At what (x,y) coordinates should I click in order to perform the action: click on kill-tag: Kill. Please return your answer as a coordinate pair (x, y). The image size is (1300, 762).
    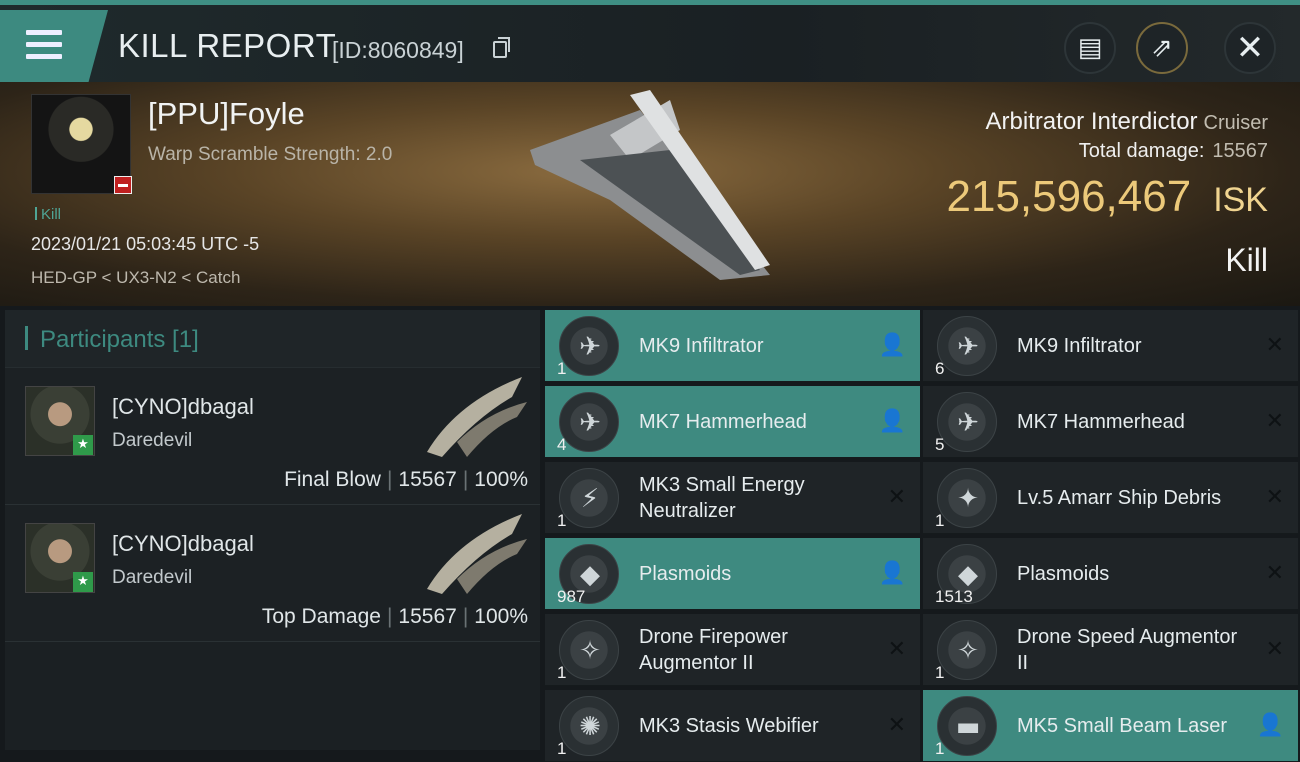
    Looking at the image, I should click on (48, 214).